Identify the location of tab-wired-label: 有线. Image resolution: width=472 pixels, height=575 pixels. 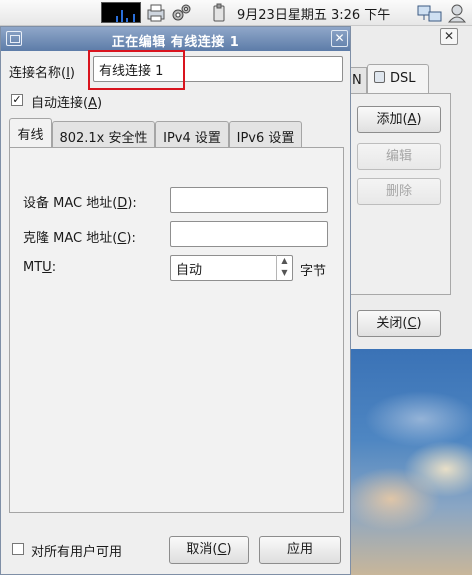
(30, 135).